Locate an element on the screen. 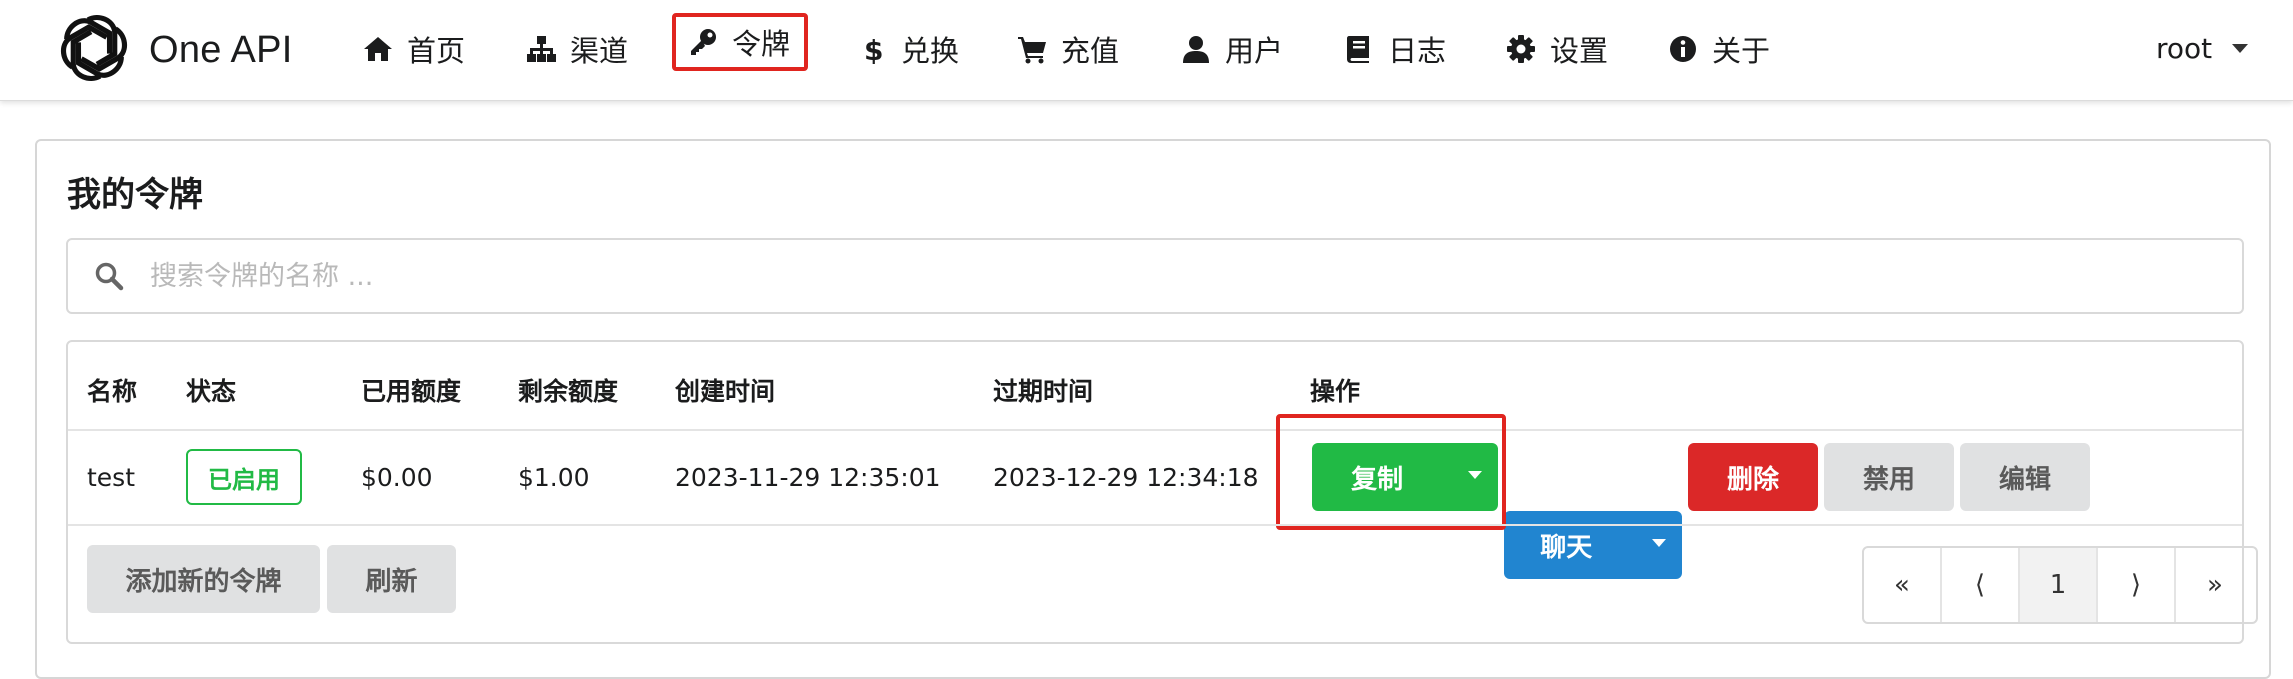  search-icon is located at coordinates (109, 276).